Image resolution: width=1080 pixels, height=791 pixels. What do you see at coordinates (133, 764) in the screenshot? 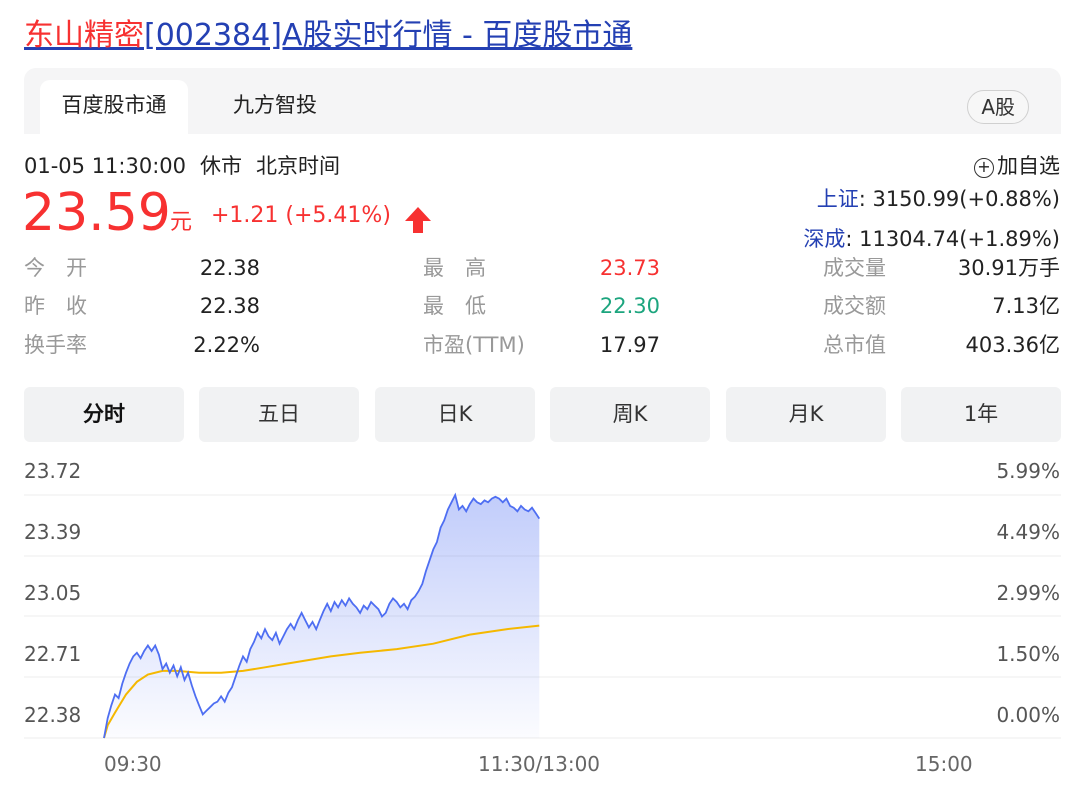
I see `x-tick-label: 09:30` at bounding box center [133, 764].